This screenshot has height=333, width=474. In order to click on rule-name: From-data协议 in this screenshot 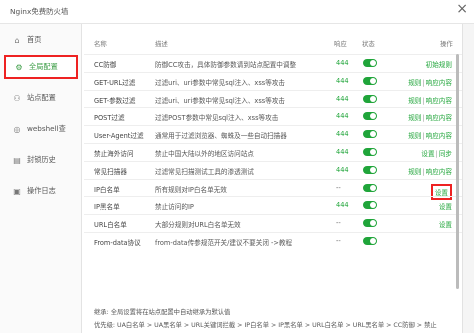, I will do `click(117, 243)`.